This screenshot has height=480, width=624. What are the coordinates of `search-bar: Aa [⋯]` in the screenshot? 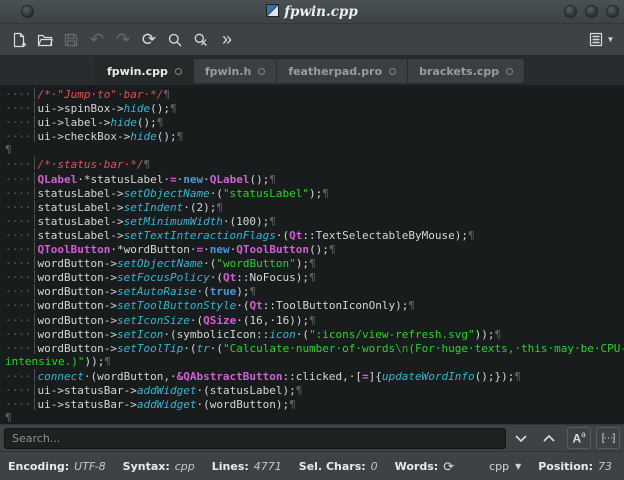 It's located at (312, 437).